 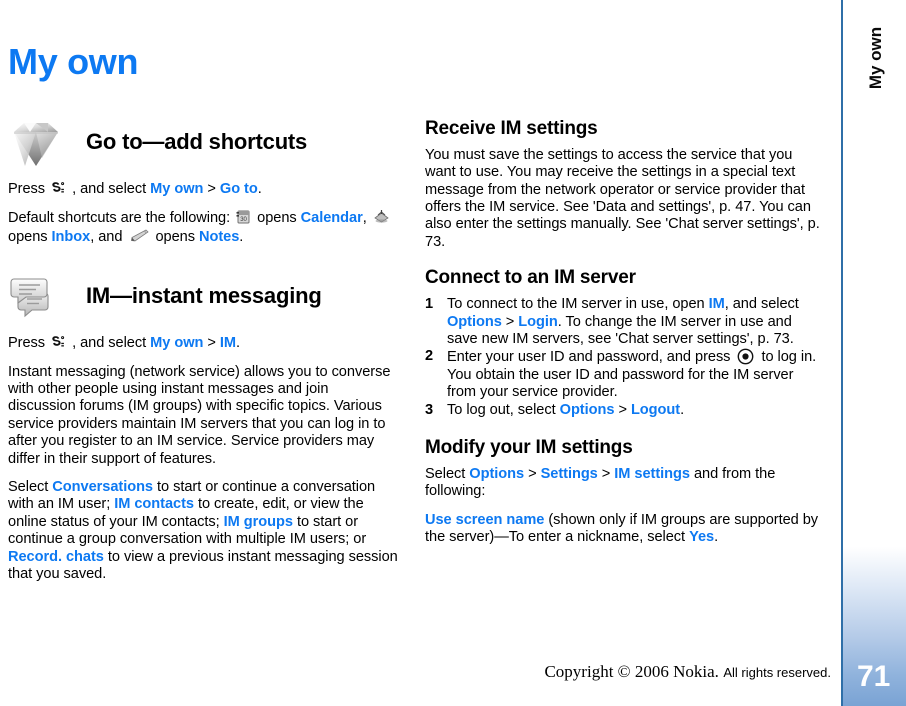 What do you see at coordinates (176, 343) in the screenshot?
I see `im-link-myown: My own` at bounding box center [176, 343].